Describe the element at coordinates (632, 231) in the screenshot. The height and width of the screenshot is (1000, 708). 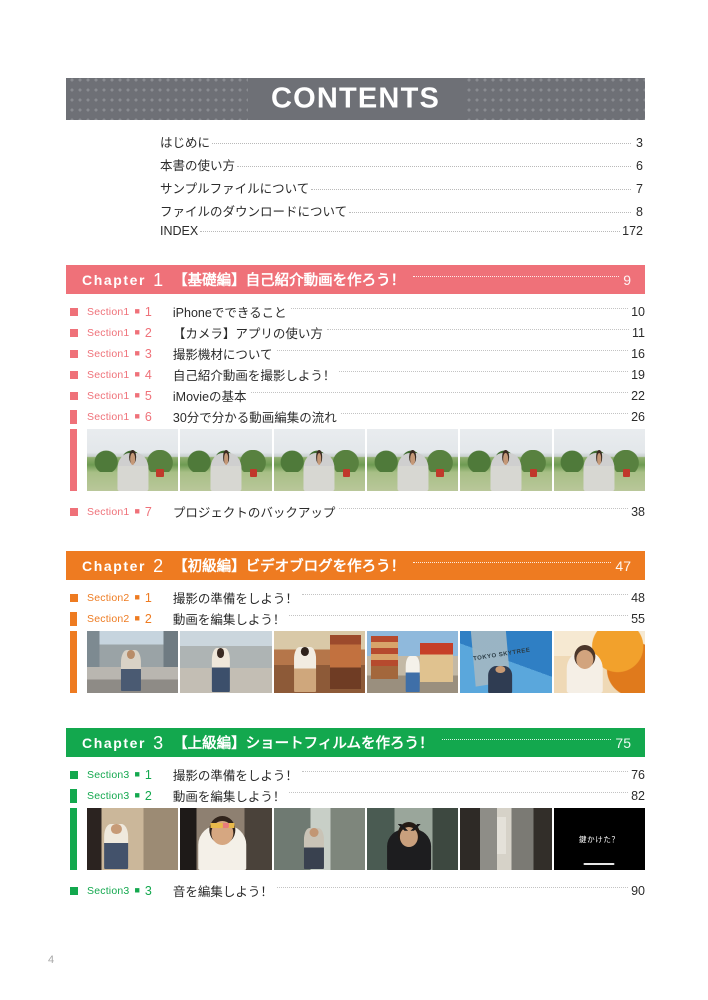
I see `front-matter-page-number: 172` at that location.